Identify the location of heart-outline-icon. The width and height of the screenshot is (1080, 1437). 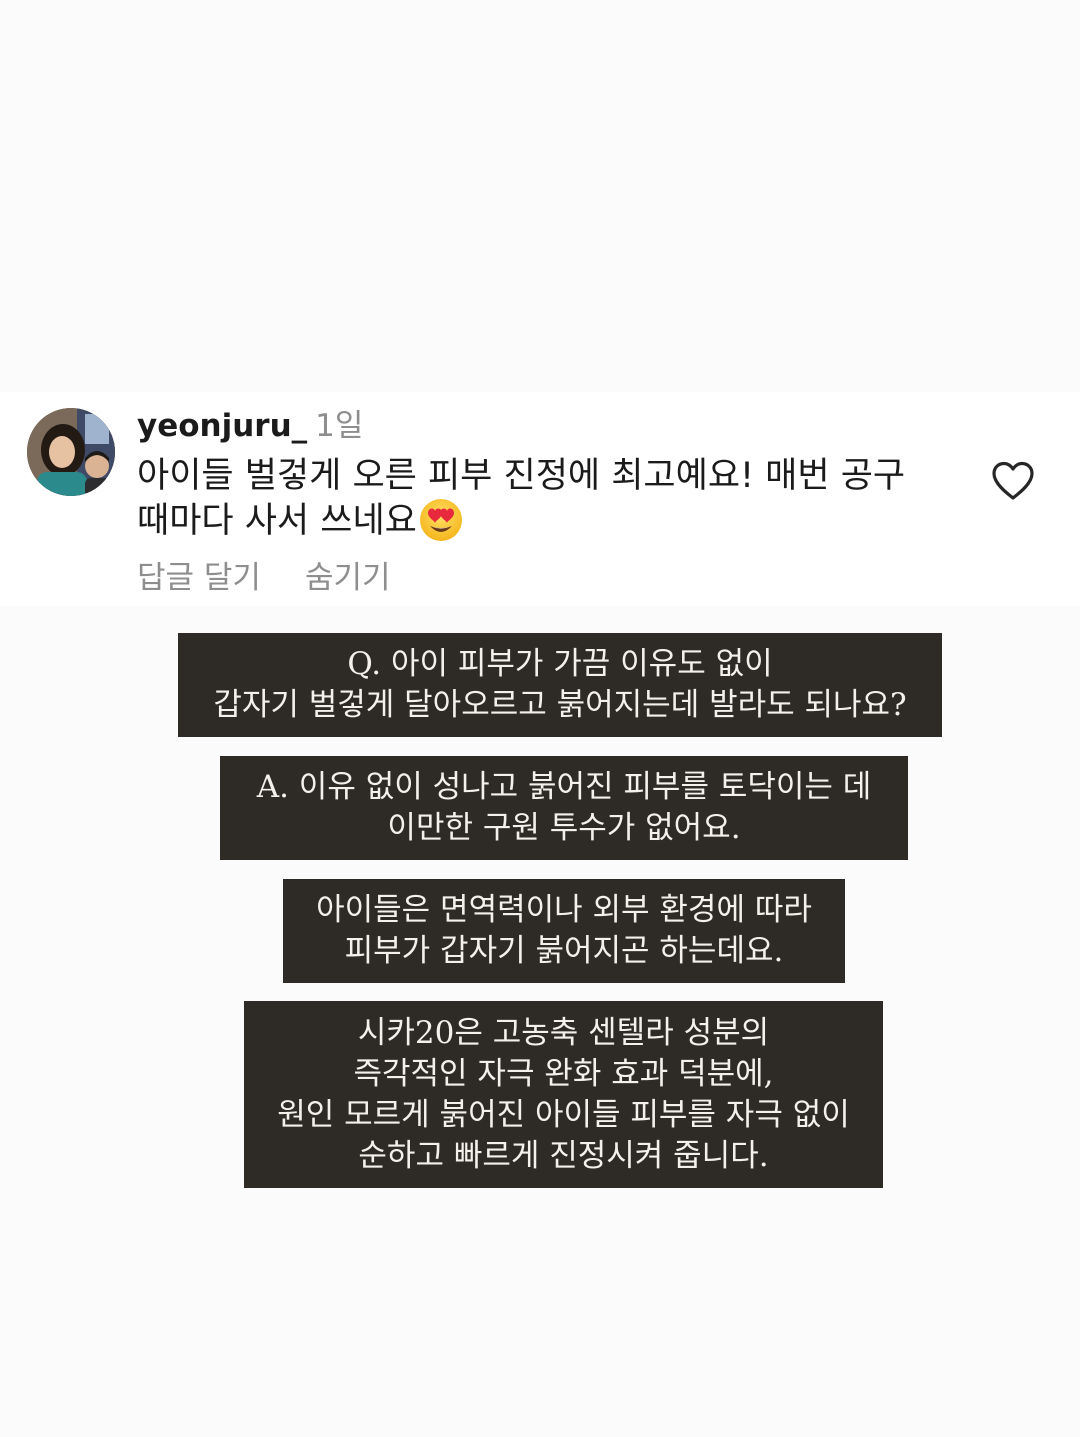
(1013, 480).